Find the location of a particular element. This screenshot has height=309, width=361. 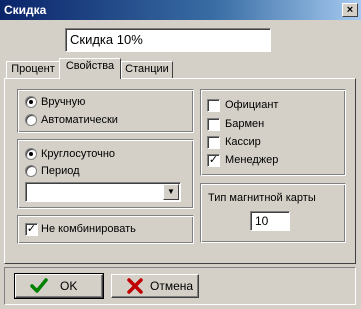

radio-period-label: Период is located at coordinates (60, 171).